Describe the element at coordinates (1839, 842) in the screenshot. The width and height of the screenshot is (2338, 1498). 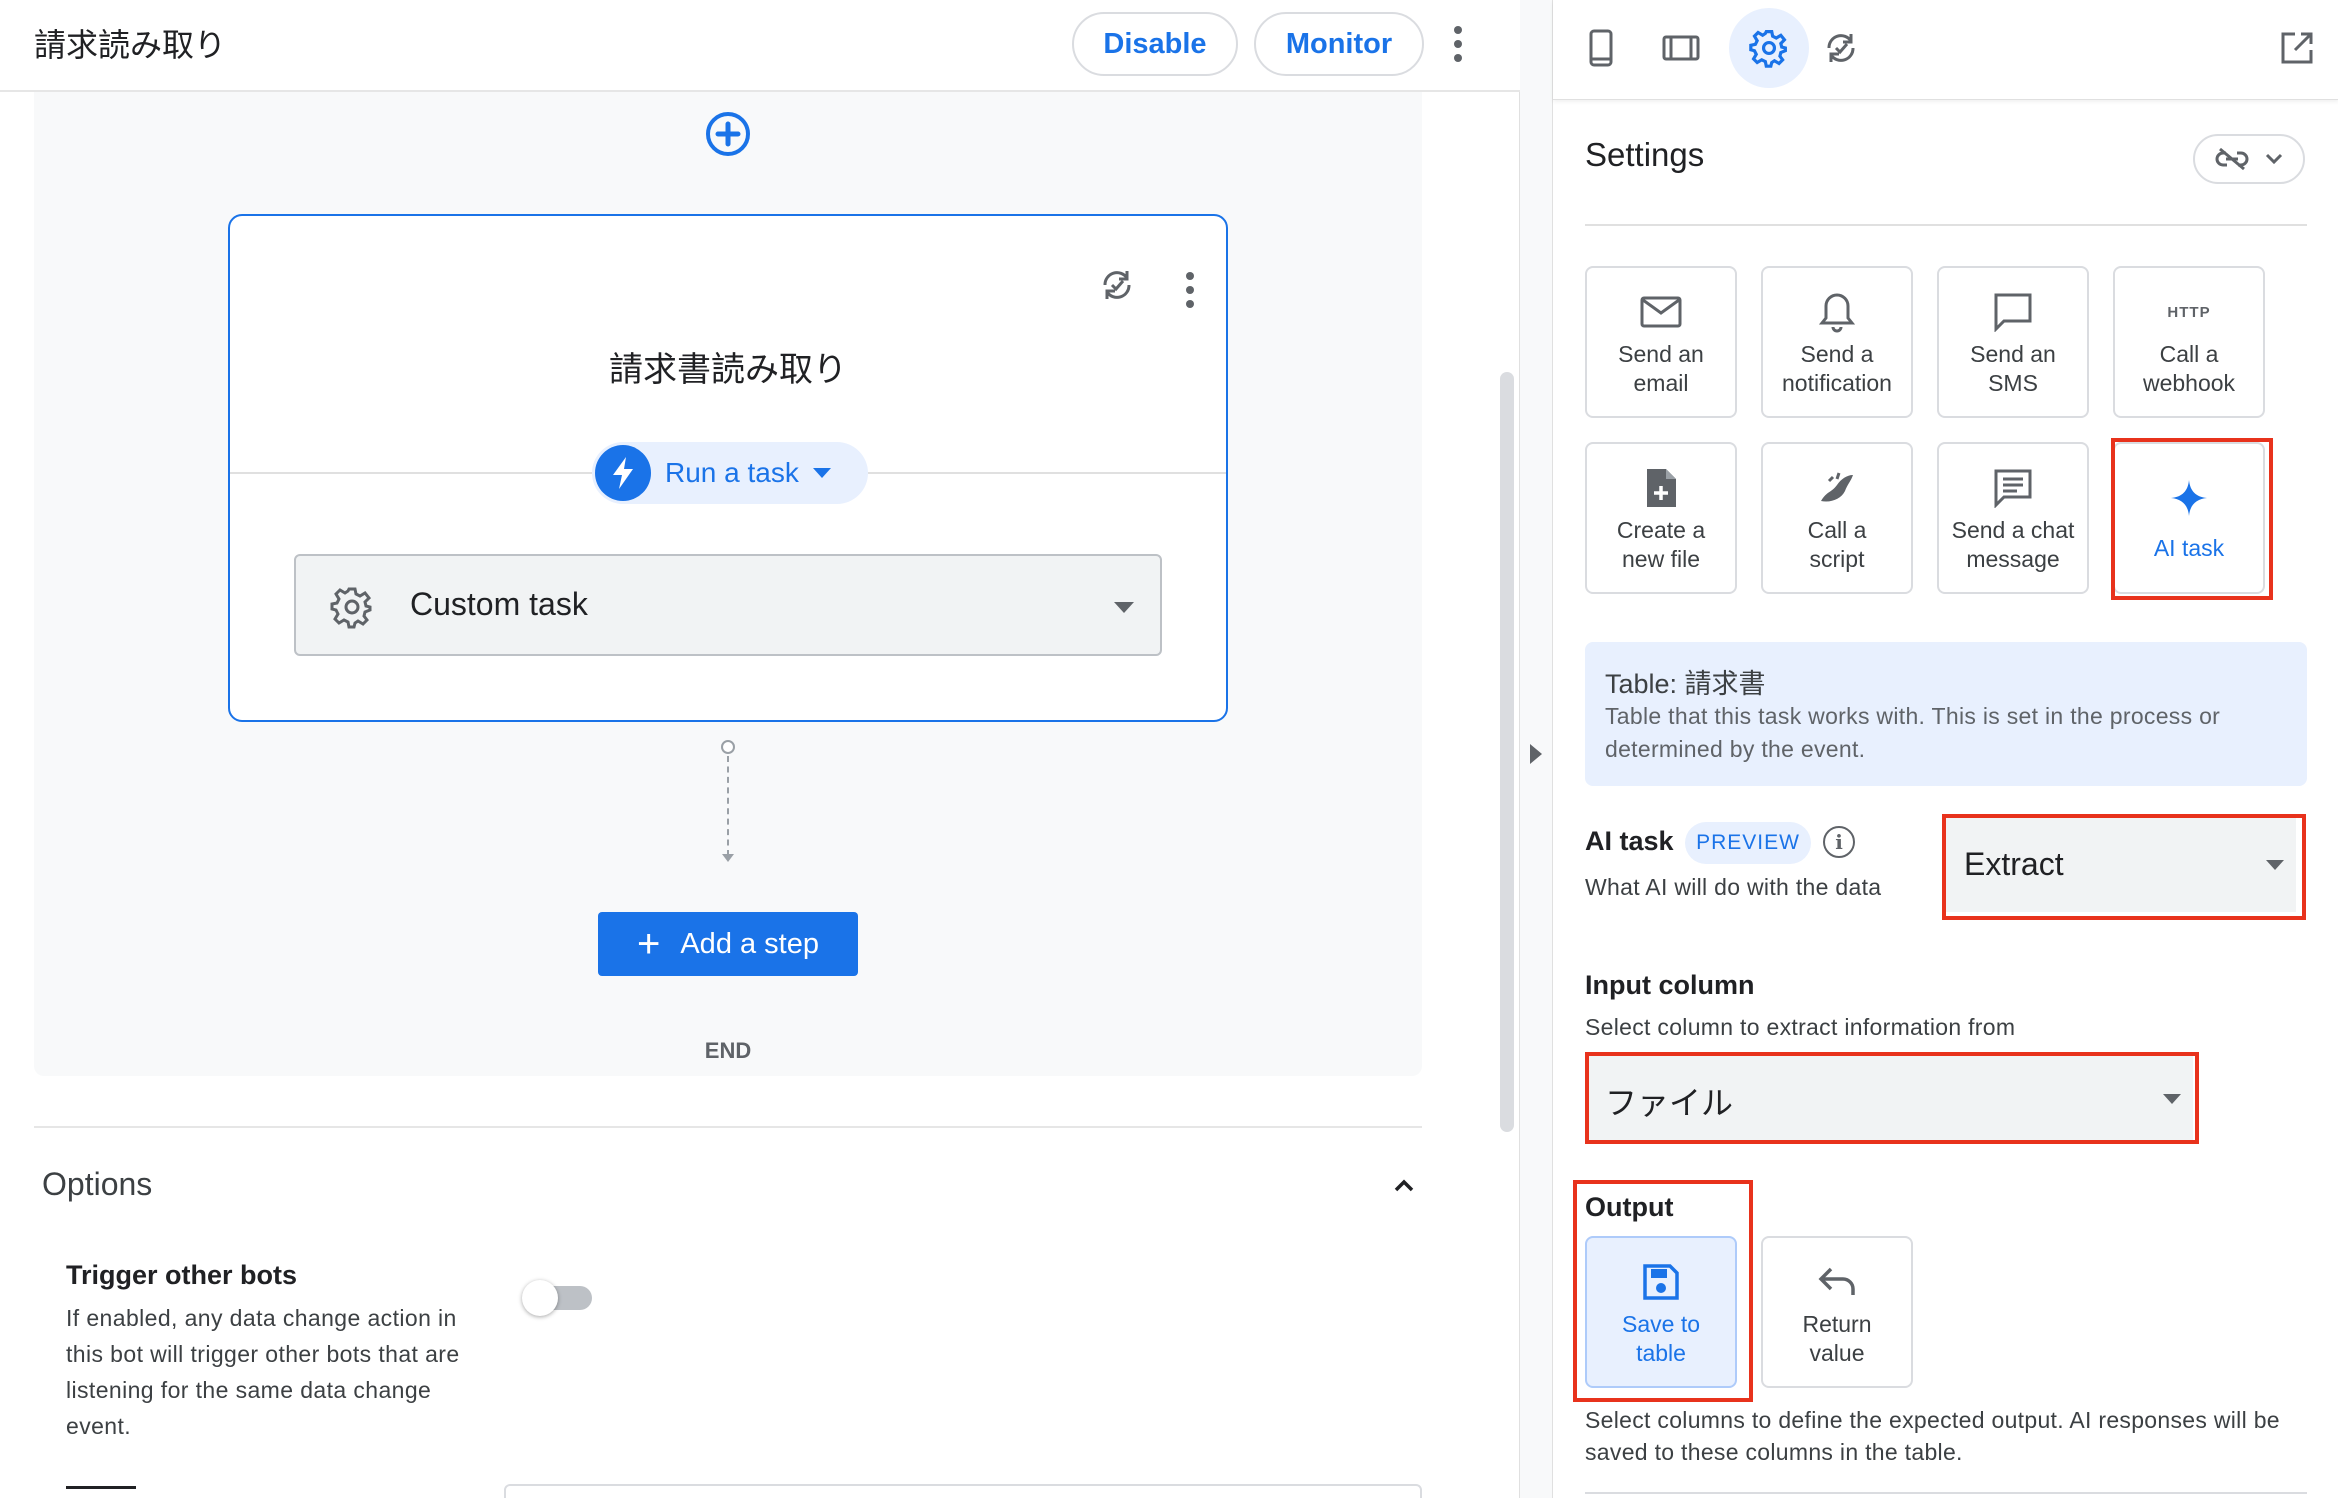
I see `info-icon: i` at that location.